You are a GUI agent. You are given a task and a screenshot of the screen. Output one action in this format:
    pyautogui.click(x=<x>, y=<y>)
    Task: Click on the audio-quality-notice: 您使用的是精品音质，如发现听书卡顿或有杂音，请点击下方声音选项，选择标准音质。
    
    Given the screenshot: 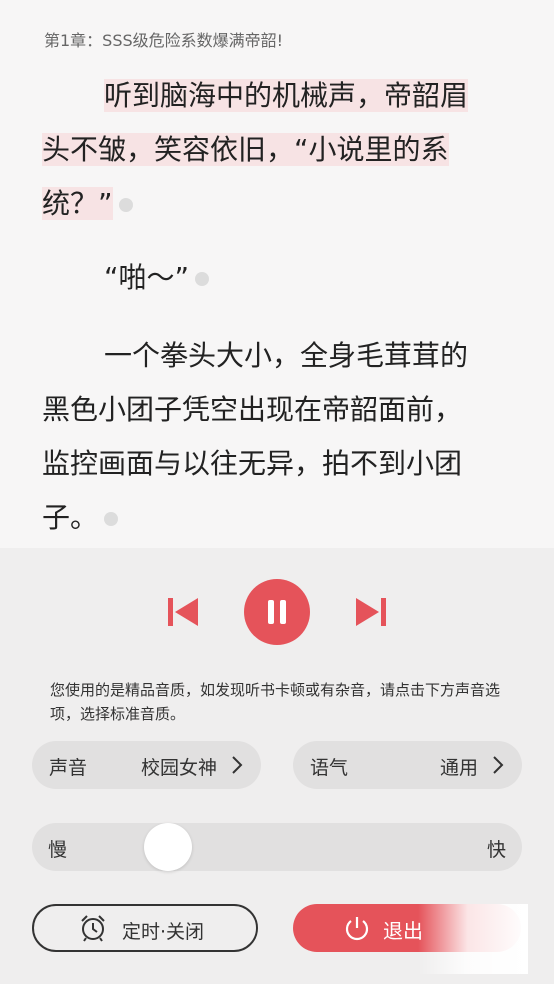 What is the action you would take?
    pyautogui.click(x=275, y=702)
    